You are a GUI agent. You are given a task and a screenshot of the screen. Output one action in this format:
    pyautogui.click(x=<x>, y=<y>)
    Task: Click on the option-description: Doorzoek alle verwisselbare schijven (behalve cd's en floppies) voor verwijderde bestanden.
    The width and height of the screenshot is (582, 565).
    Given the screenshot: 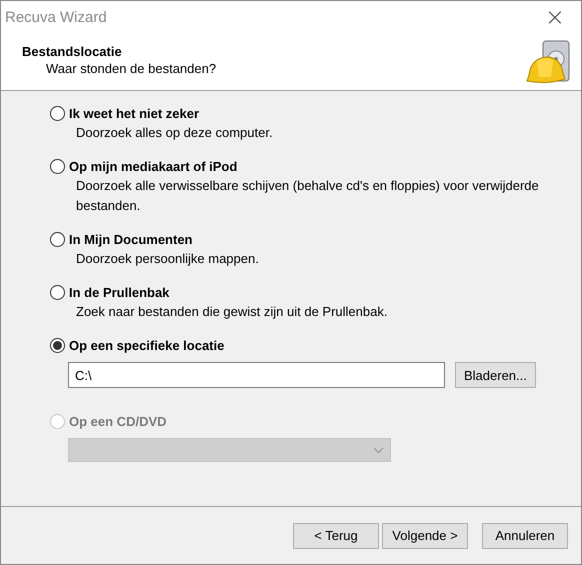 What is the action you would take?
    pyautogui.click(x=307, y=196)
    